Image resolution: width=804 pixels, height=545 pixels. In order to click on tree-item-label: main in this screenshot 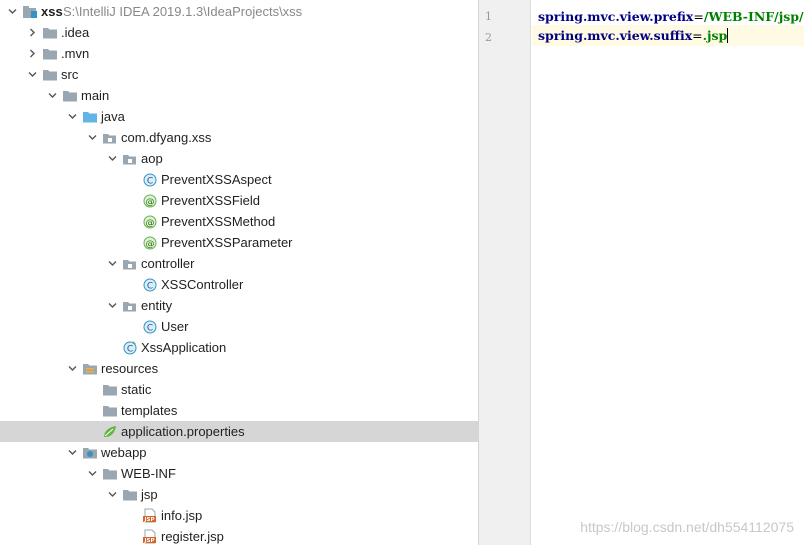, I will do `click(95, 95)`.